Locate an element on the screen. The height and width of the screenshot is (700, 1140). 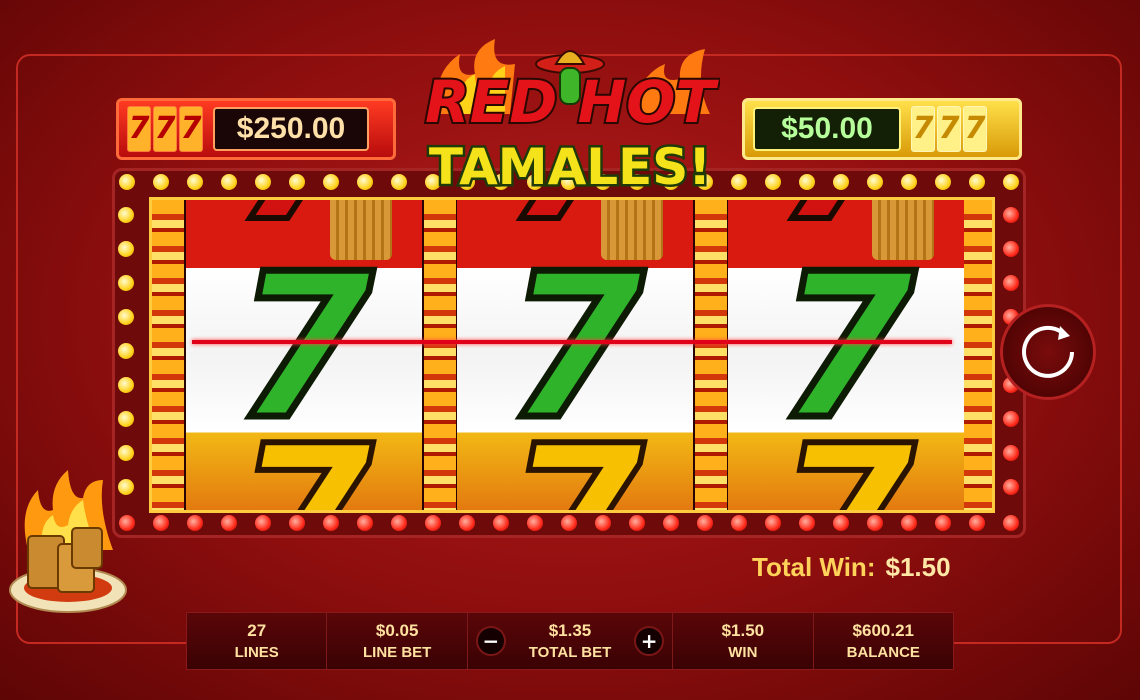
game-logo: RED HOT TAMALES! is located at coordinates (571, 119).